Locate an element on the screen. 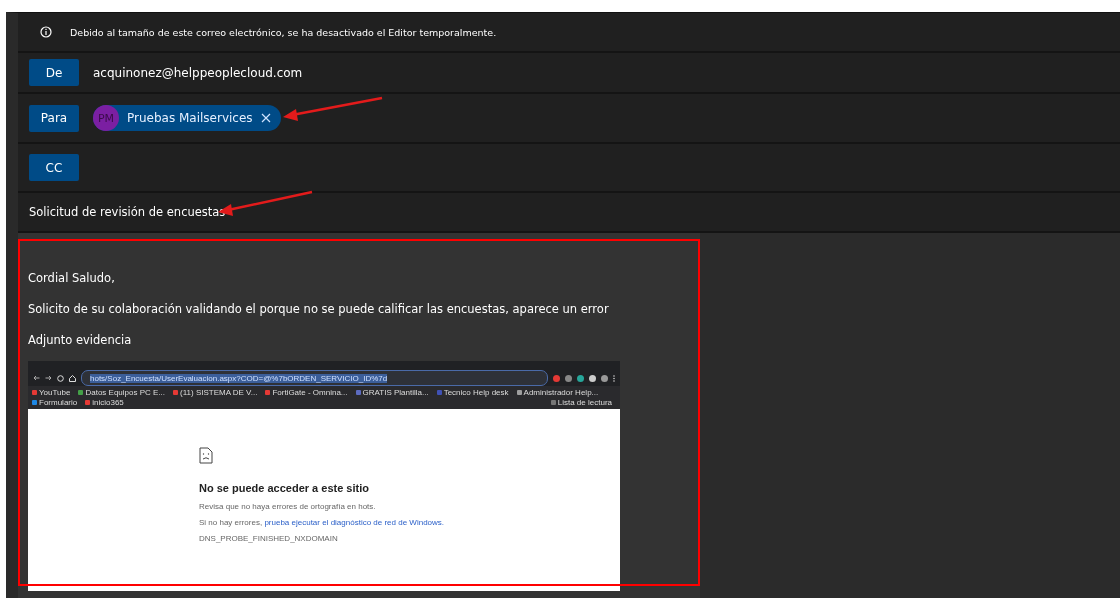 The image size is (1120, 598). error-suggestion: Si no hay errores, prueba ejecutar el diagnóstico de red de Windows. is located at coordinates (322, 522).